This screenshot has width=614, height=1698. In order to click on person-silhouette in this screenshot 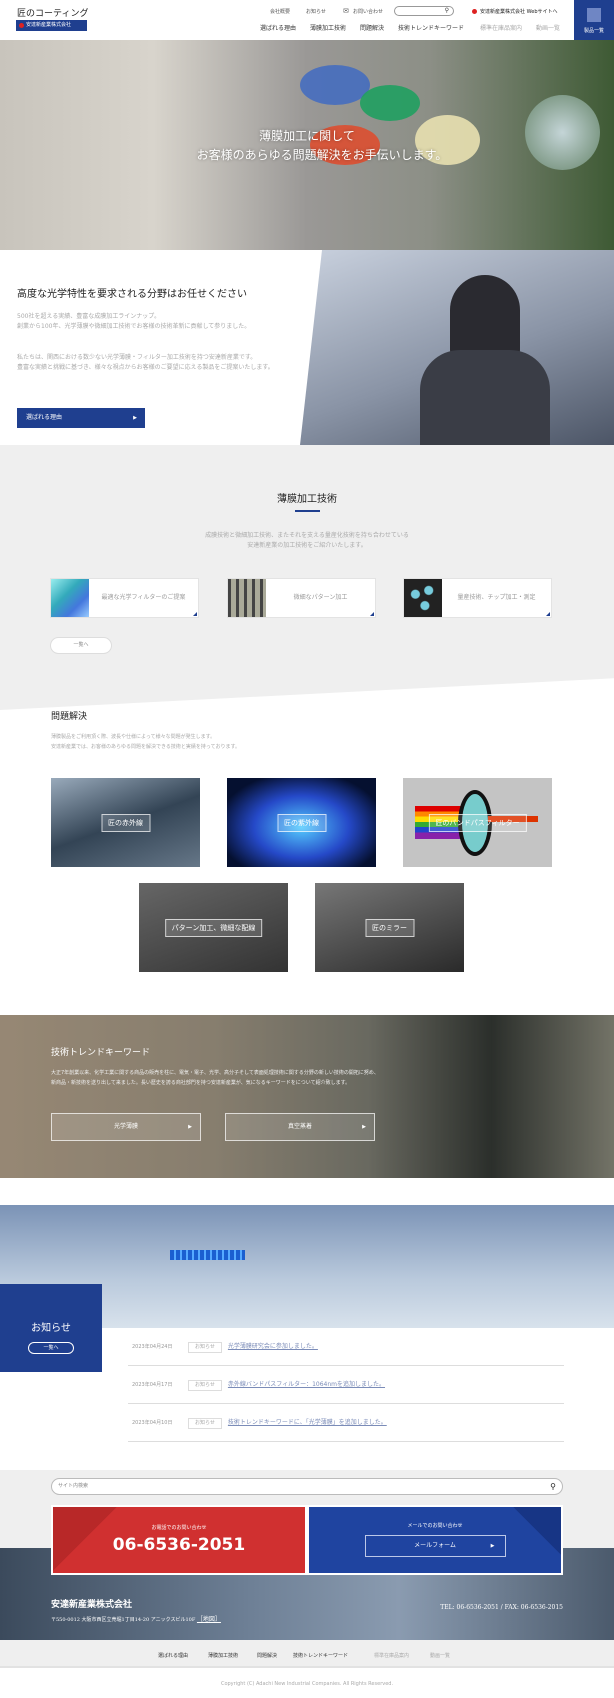, I will do `click(485, 317)`.